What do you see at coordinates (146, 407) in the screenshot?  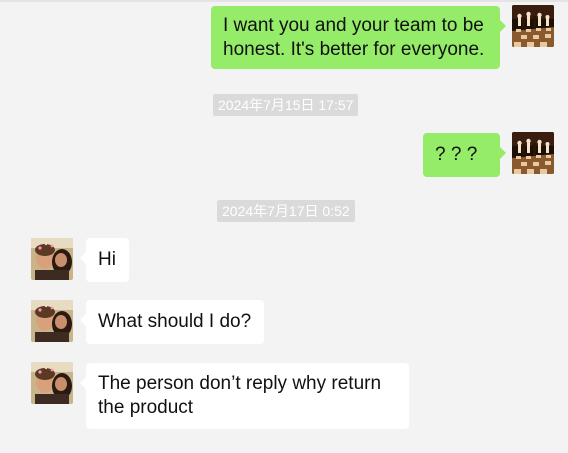 I see `message-text-line: the product` at bounding box center [146, 407].